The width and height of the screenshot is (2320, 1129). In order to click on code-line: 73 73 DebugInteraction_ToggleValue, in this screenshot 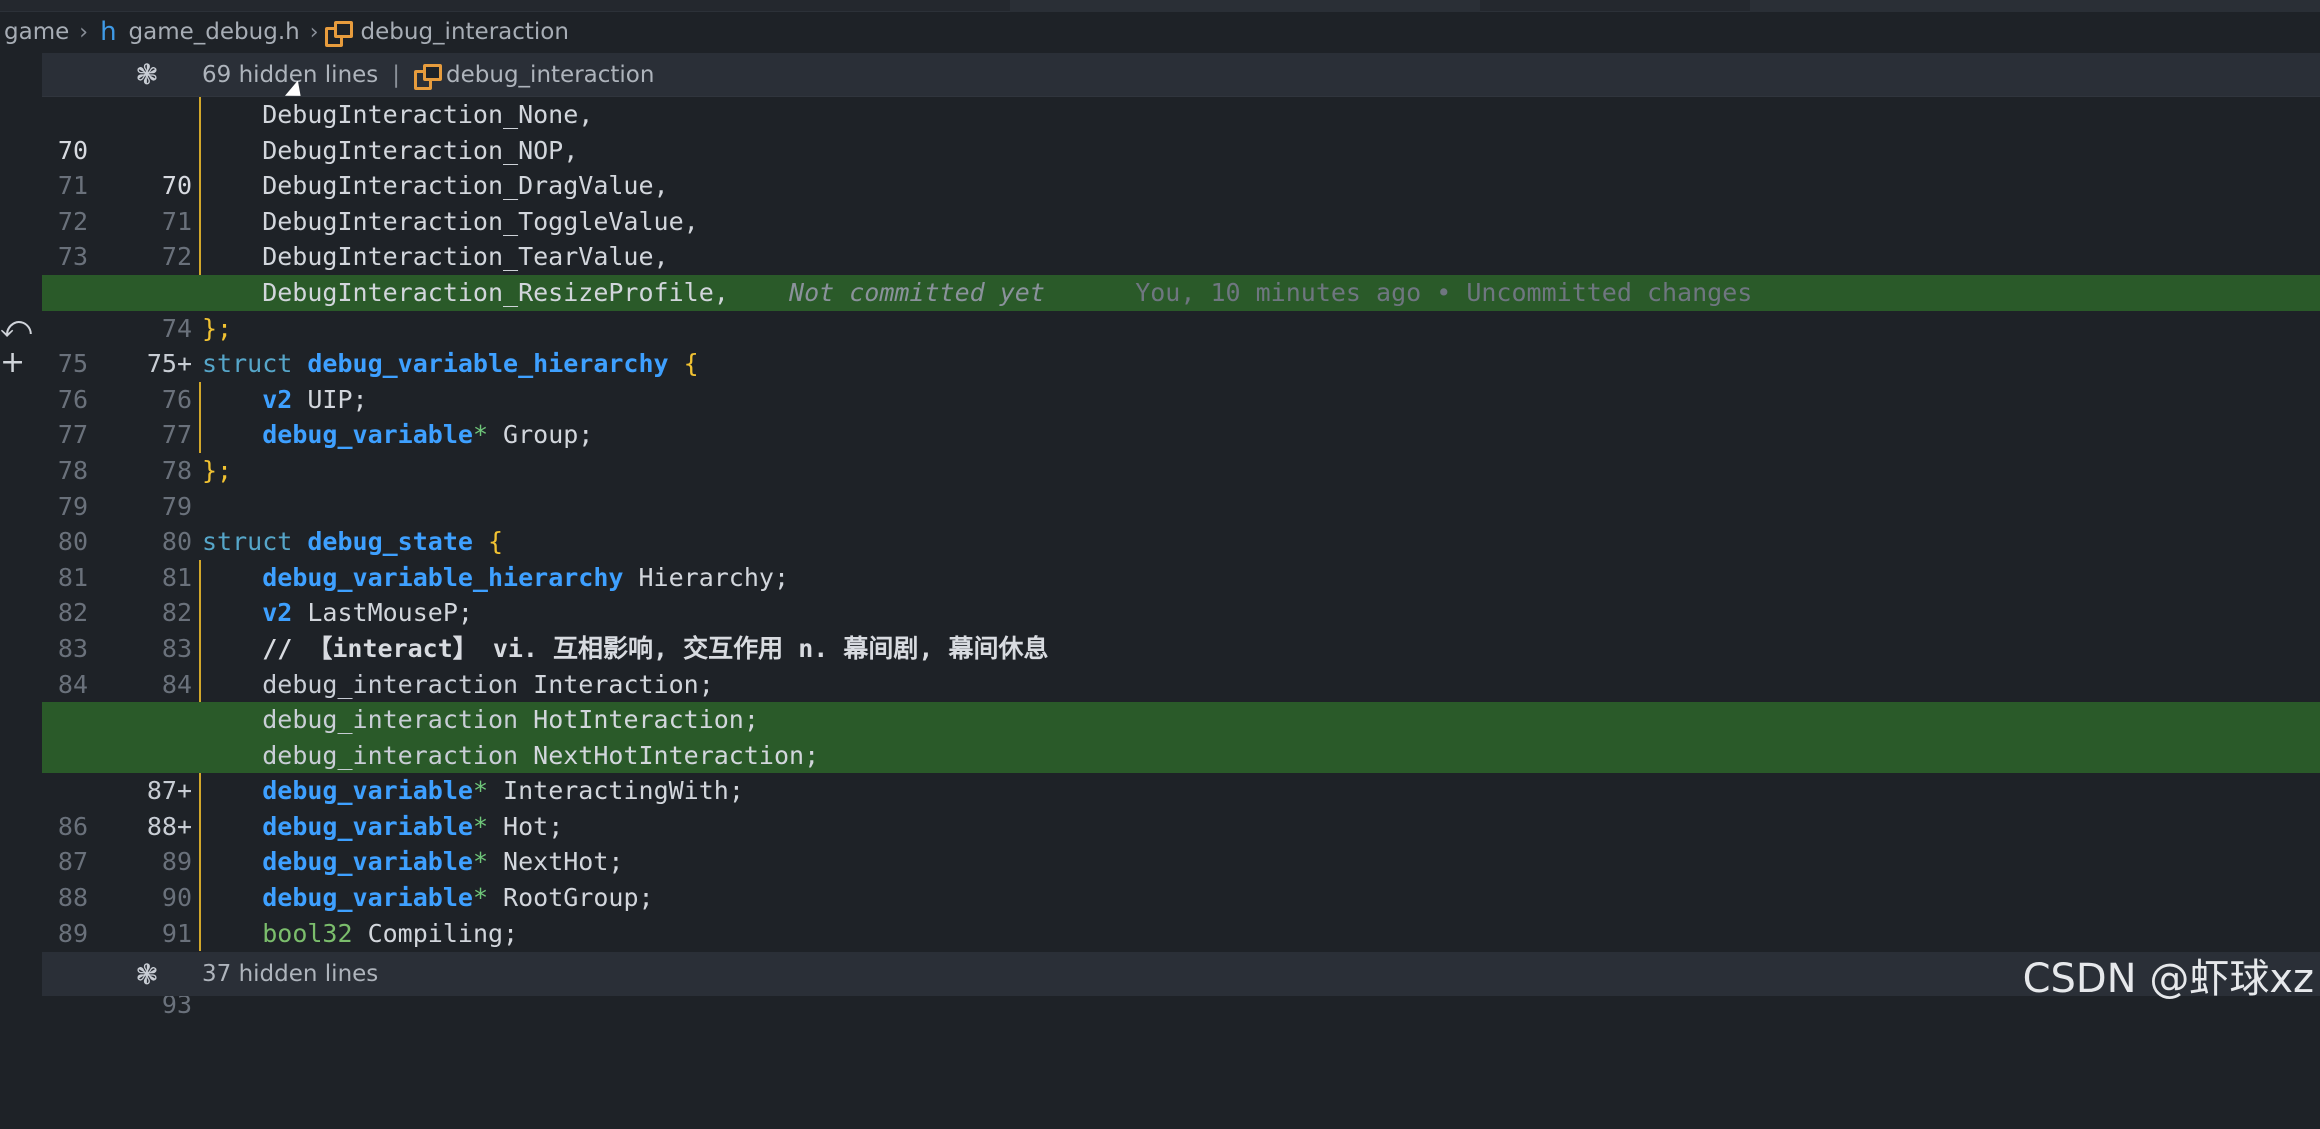, I will do `click(1181, 255)`.